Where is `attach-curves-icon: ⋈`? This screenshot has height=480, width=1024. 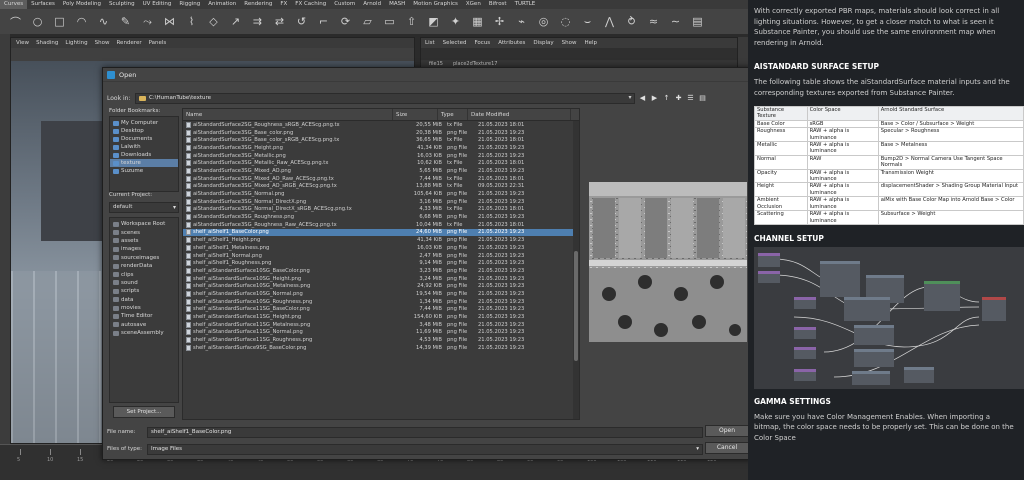 attach-curves-icon: ⋈ is located at coordinates (169, 21).